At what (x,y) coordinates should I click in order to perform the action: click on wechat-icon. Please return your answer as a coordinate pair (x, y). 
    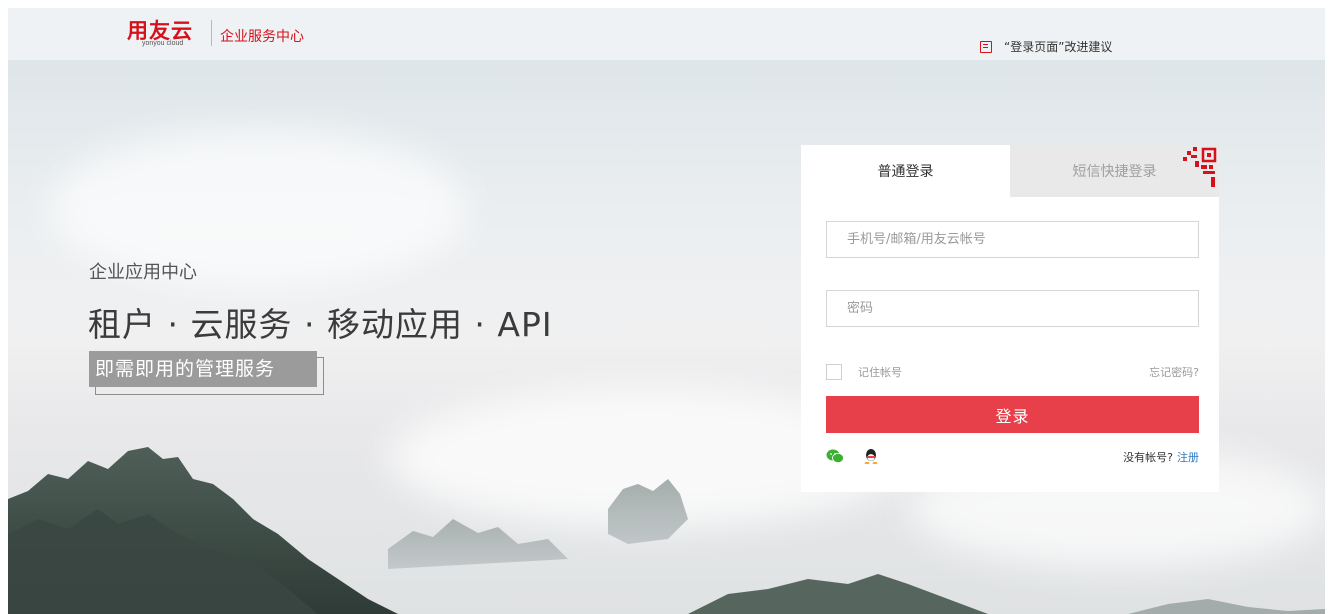
    Looking at the image, I should click on (835, 456).